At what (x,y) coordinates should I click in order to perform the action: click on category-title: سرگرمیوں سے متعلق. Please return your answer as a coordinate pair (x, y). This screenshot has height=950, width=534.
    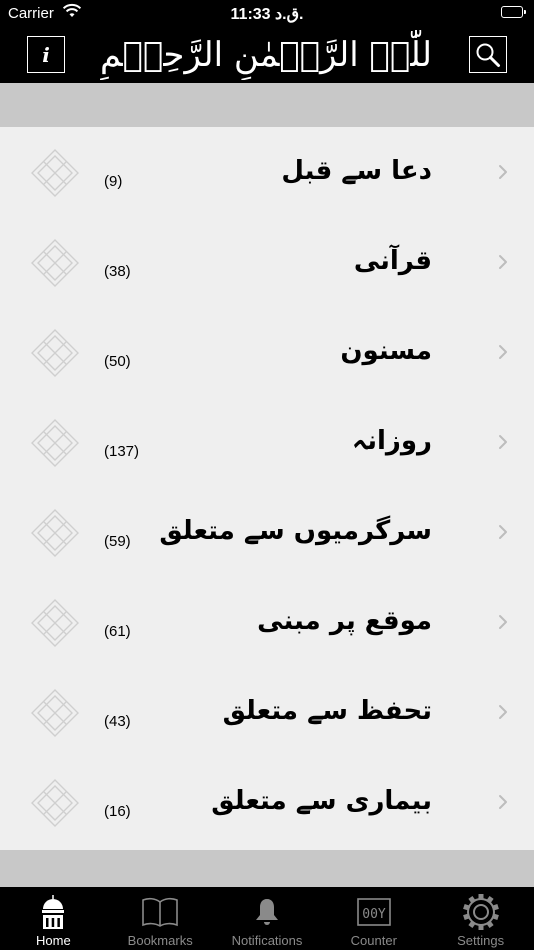
    Looking at the image, I should click on (295, 531).